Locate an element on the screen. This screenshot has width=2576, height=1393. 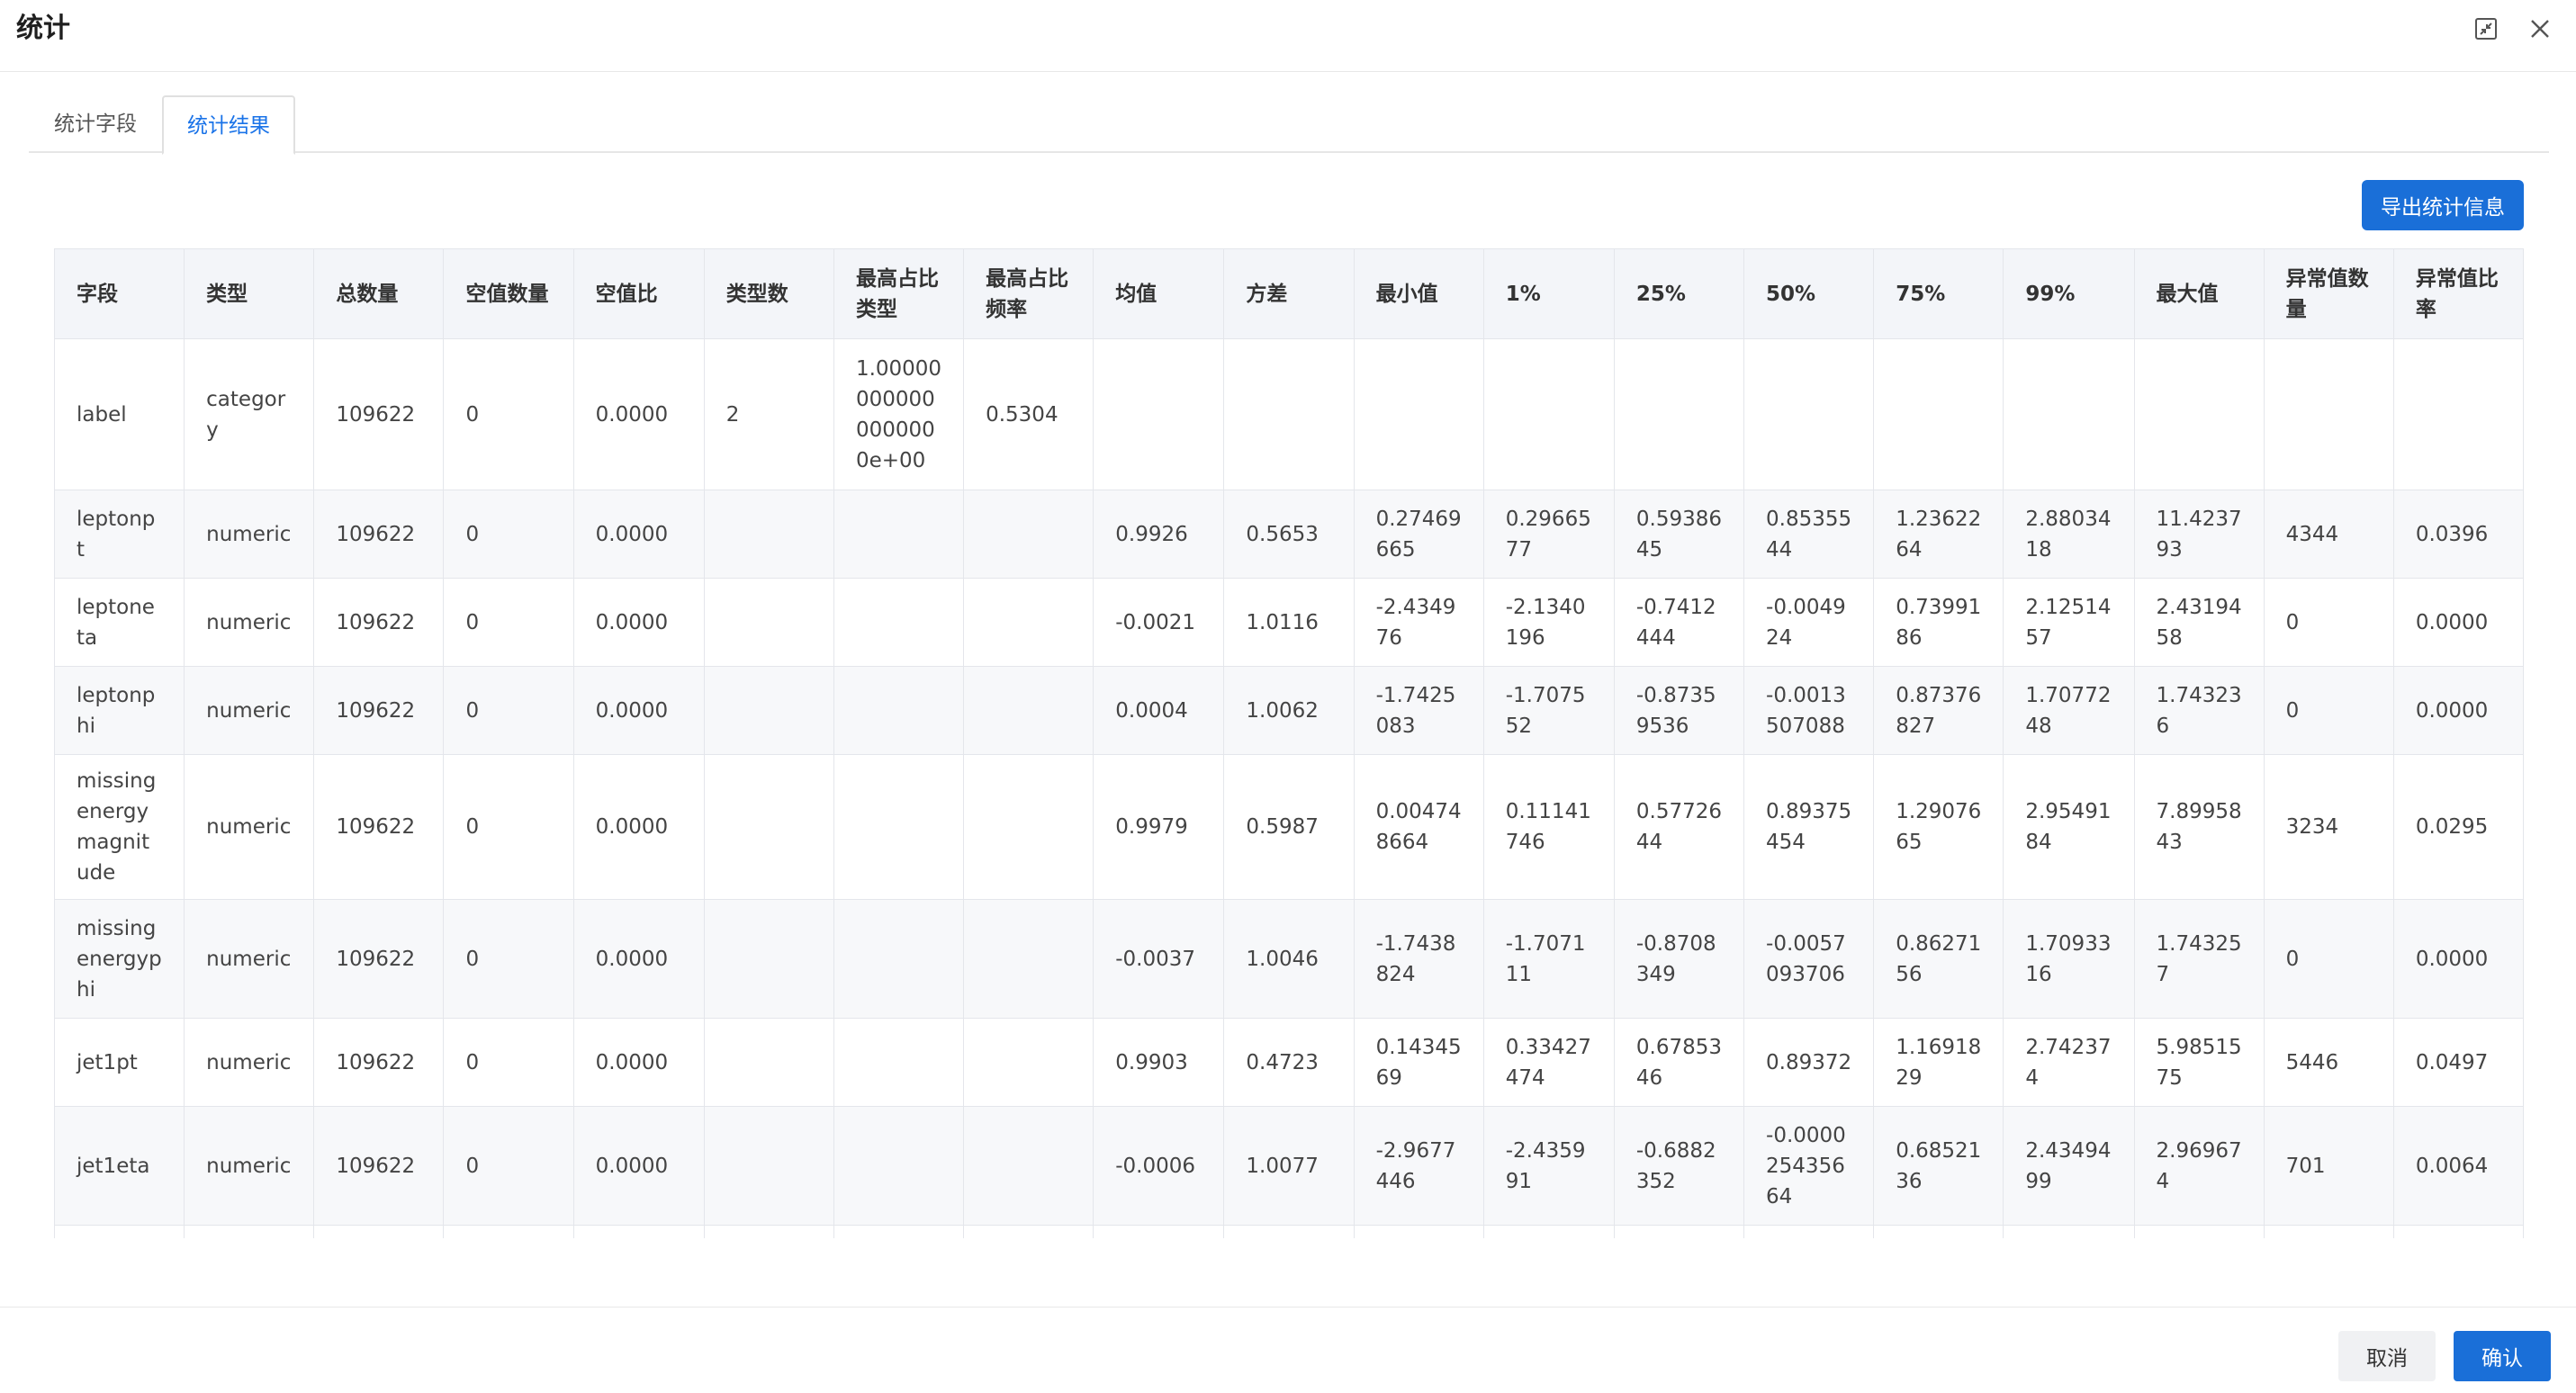
table-cell: 1.7414528 is located at coordinates (2199, 1231).